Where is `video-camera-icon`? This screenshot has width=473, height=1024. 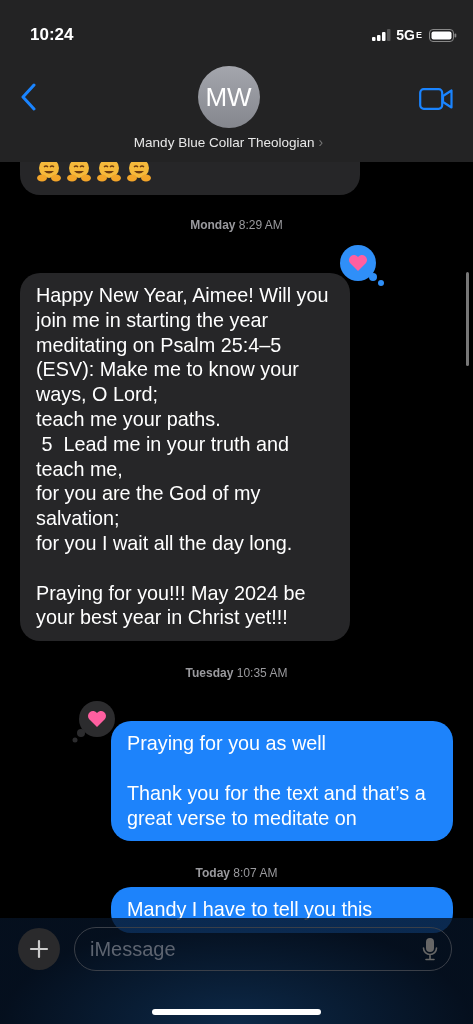 video-camera-icon is located at coordinates (436, 99).